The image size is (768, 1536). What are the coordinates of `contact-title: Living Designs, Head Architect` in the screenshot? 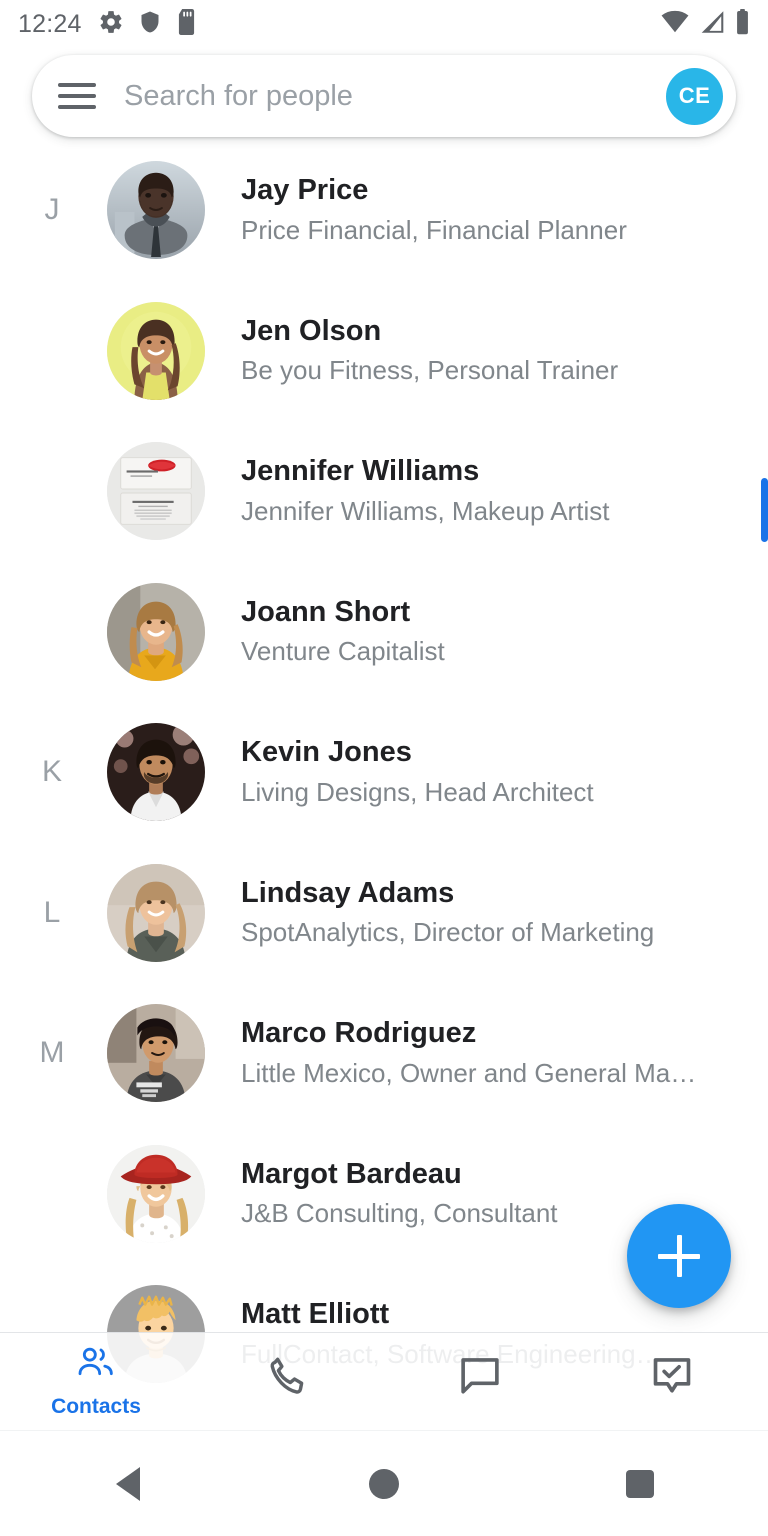 It's located at (417, 791).